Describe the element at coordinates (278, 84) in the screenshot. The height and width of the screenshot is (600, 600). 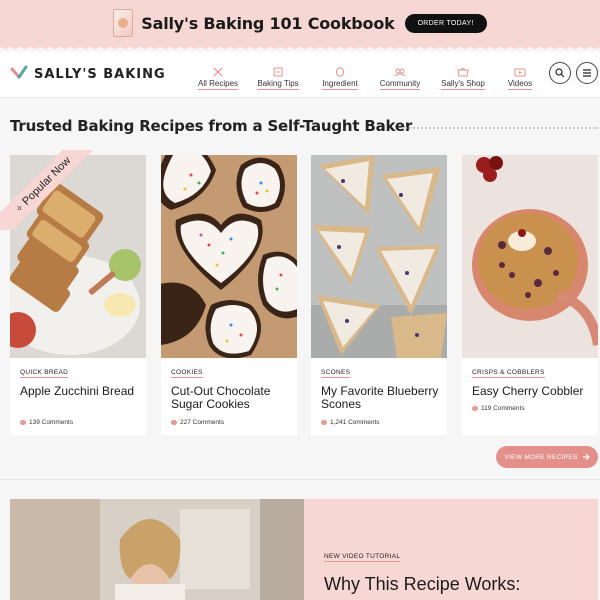
I see `nav-label: Baking Tips` at that location.